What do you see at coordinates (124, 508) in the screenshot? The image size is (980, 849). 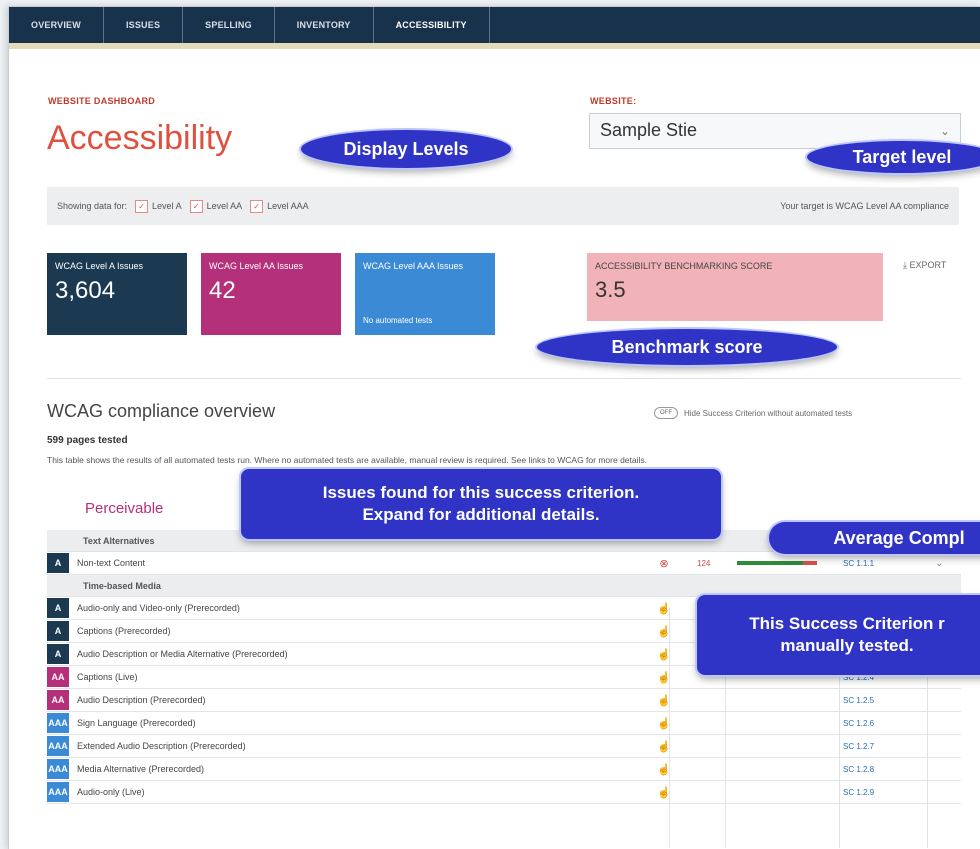 I see `principle-heading: Perceivable` at bounding box center [124, 508].